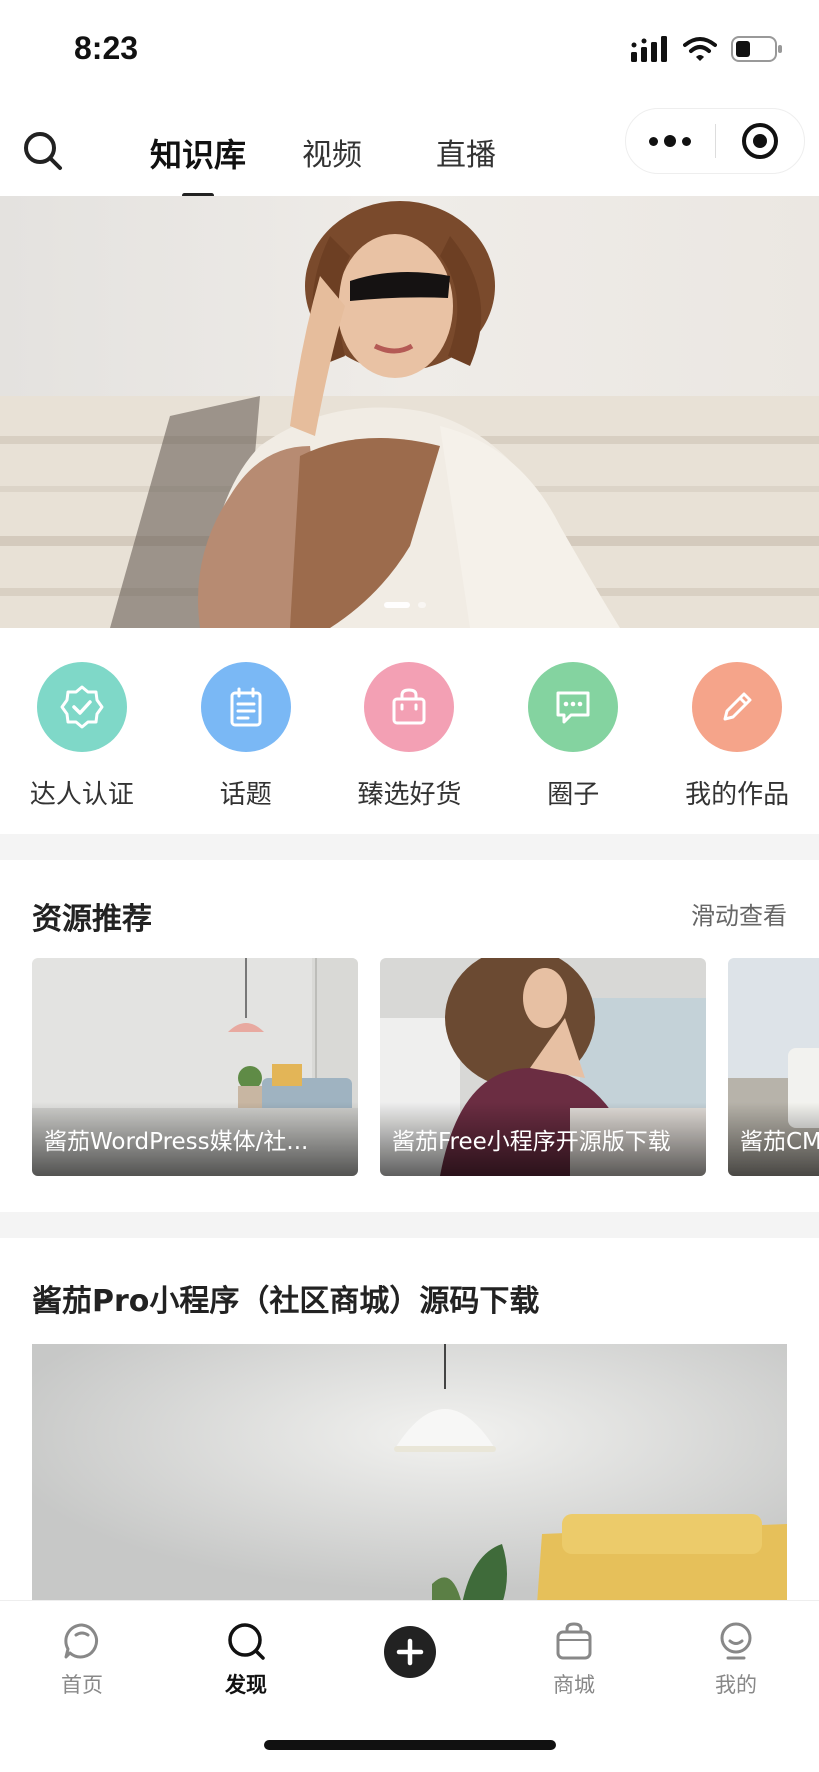 The image size is (819, 1772). I want to click on signal-icon, so click(649, 49).